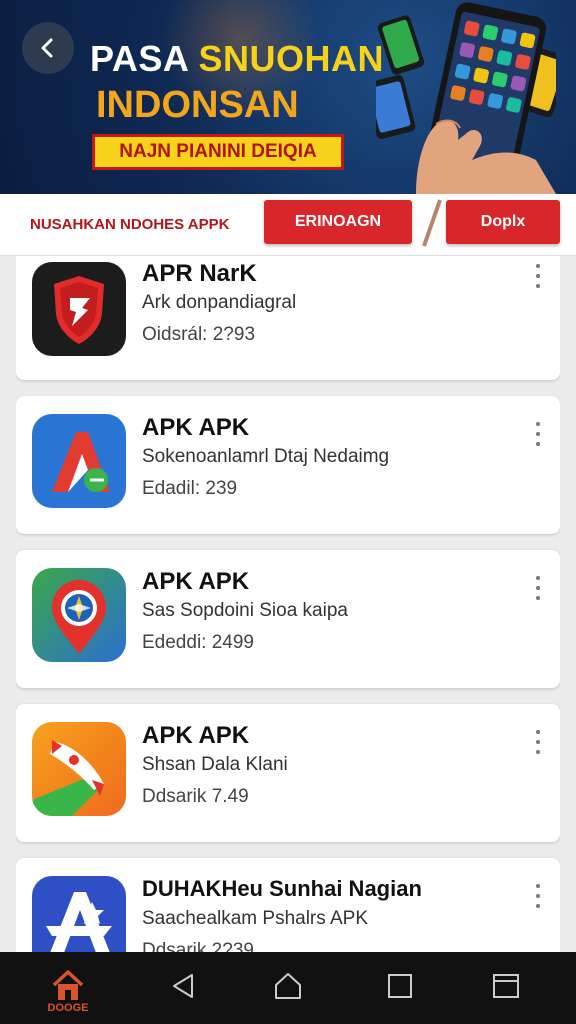 The height and width of the screenshot is (1024, 576). I want to click on banner-subtitle: INDONSAN, so click(197, 105).